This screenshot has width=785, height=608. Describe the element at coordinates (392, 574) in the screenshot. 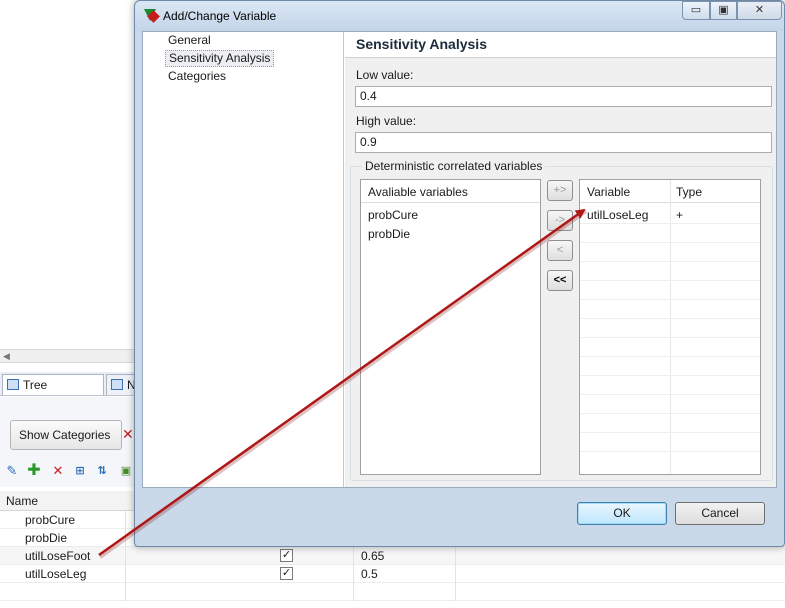

I see `table-row: utilLoseLeg ✓ 0.5` at that location.